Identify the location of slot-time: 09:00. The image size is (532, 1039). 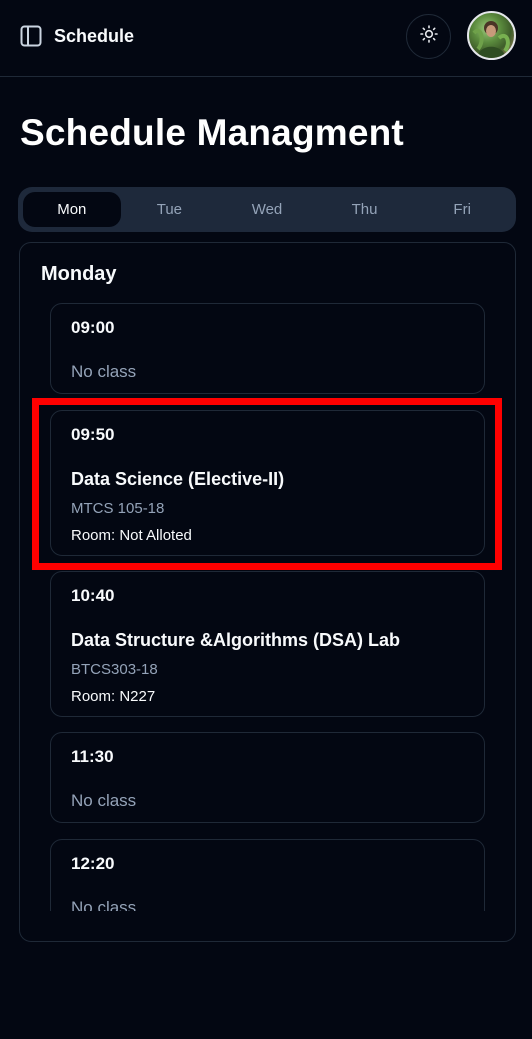
(93, 327).